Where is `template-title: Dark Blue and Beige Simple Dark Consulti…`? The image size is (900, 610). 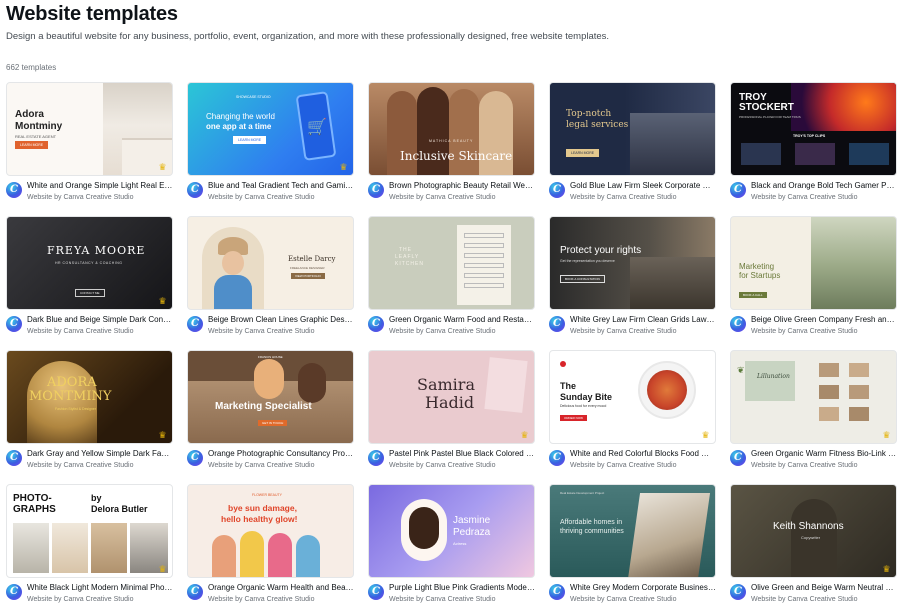 template-title: Dark Blue and Beige Simple Dark Consulti… is located at coordinates (100, 320).